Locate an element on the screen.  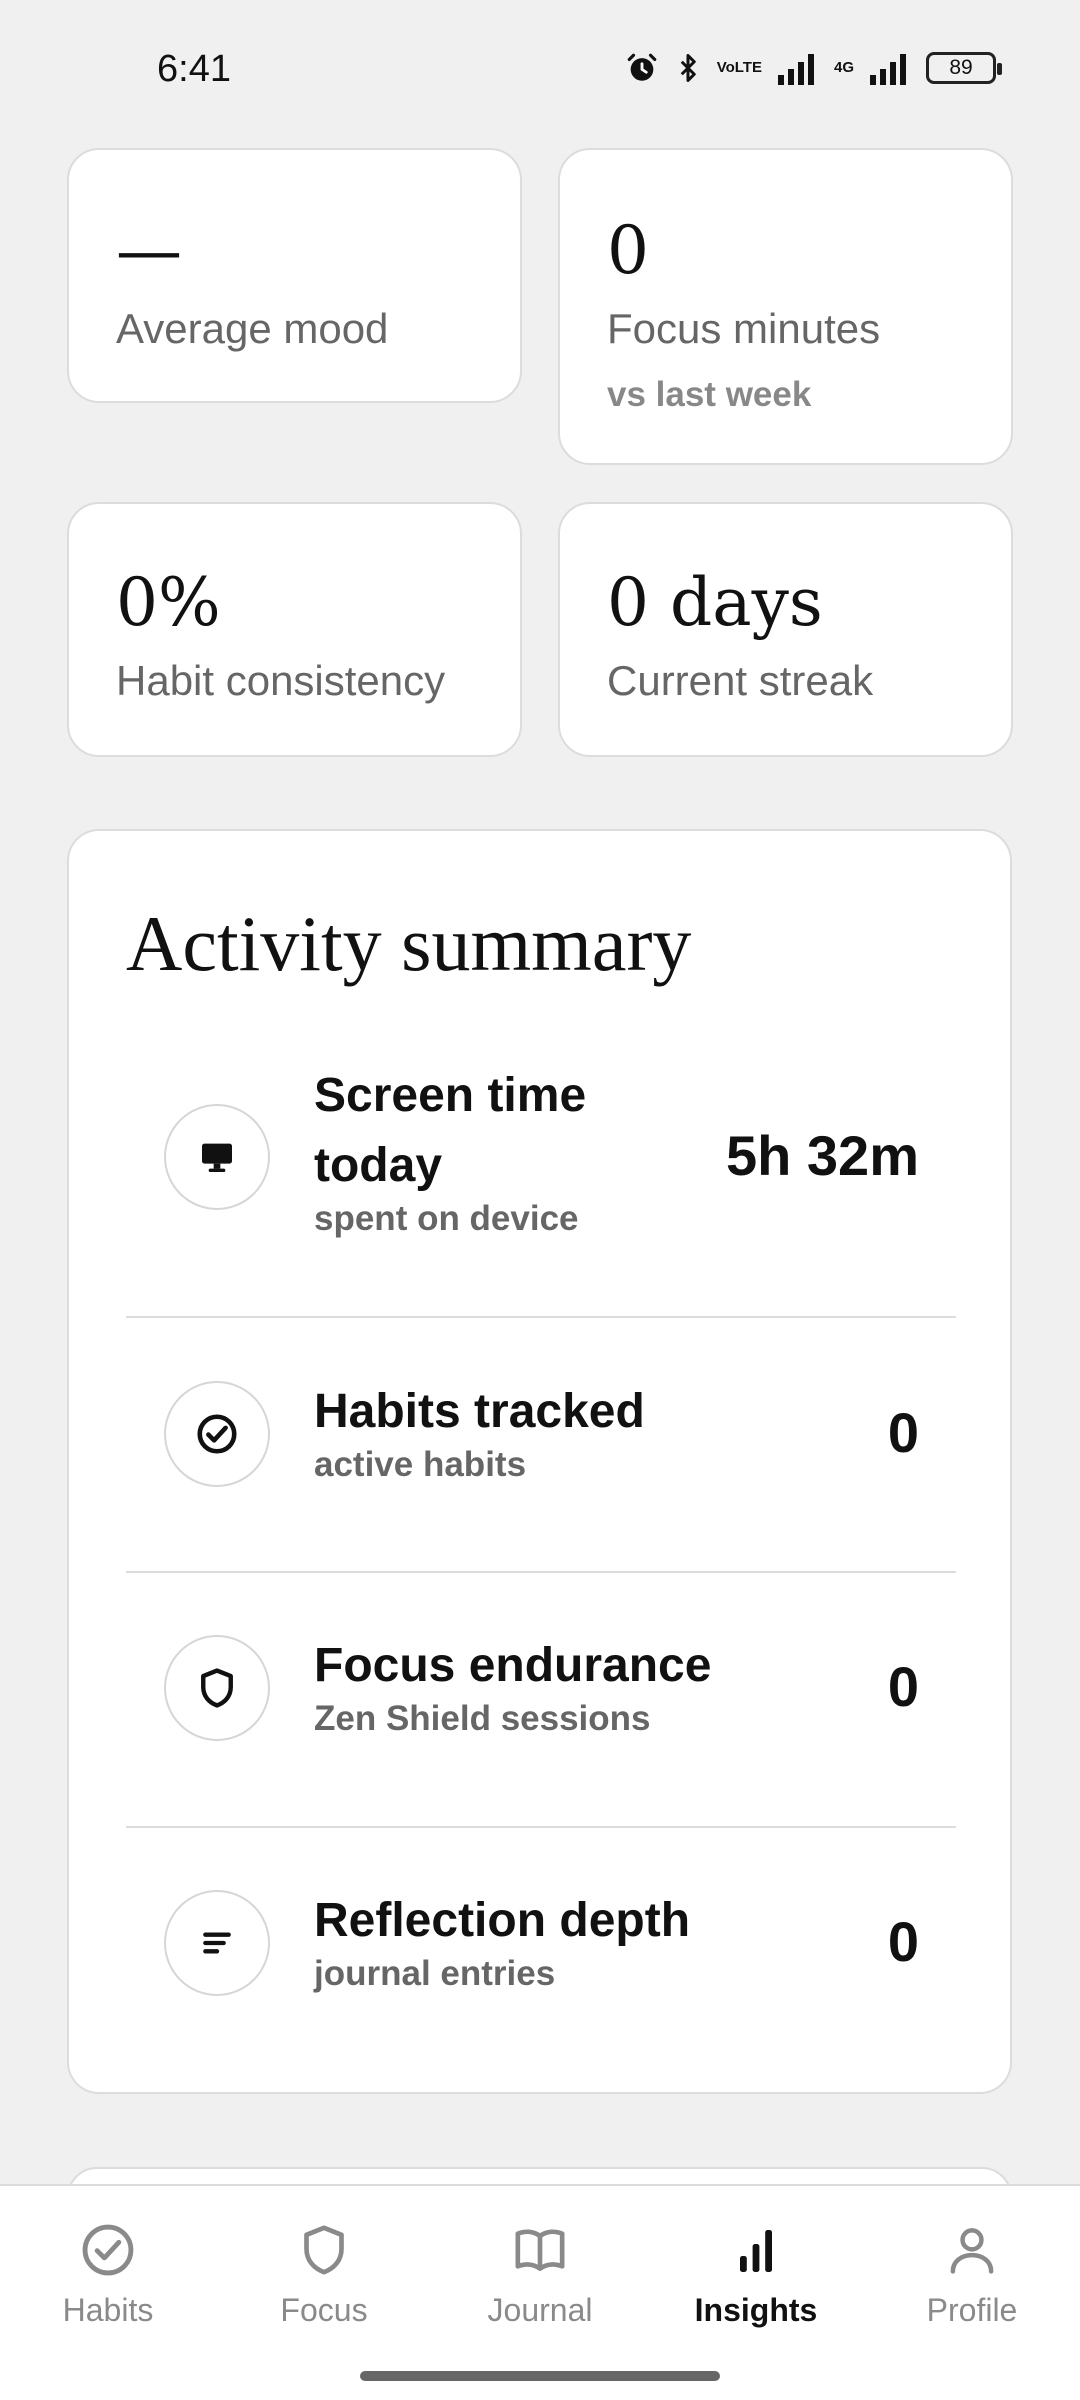
current-streak-value: 0 days is located at coordinates (715, 602).